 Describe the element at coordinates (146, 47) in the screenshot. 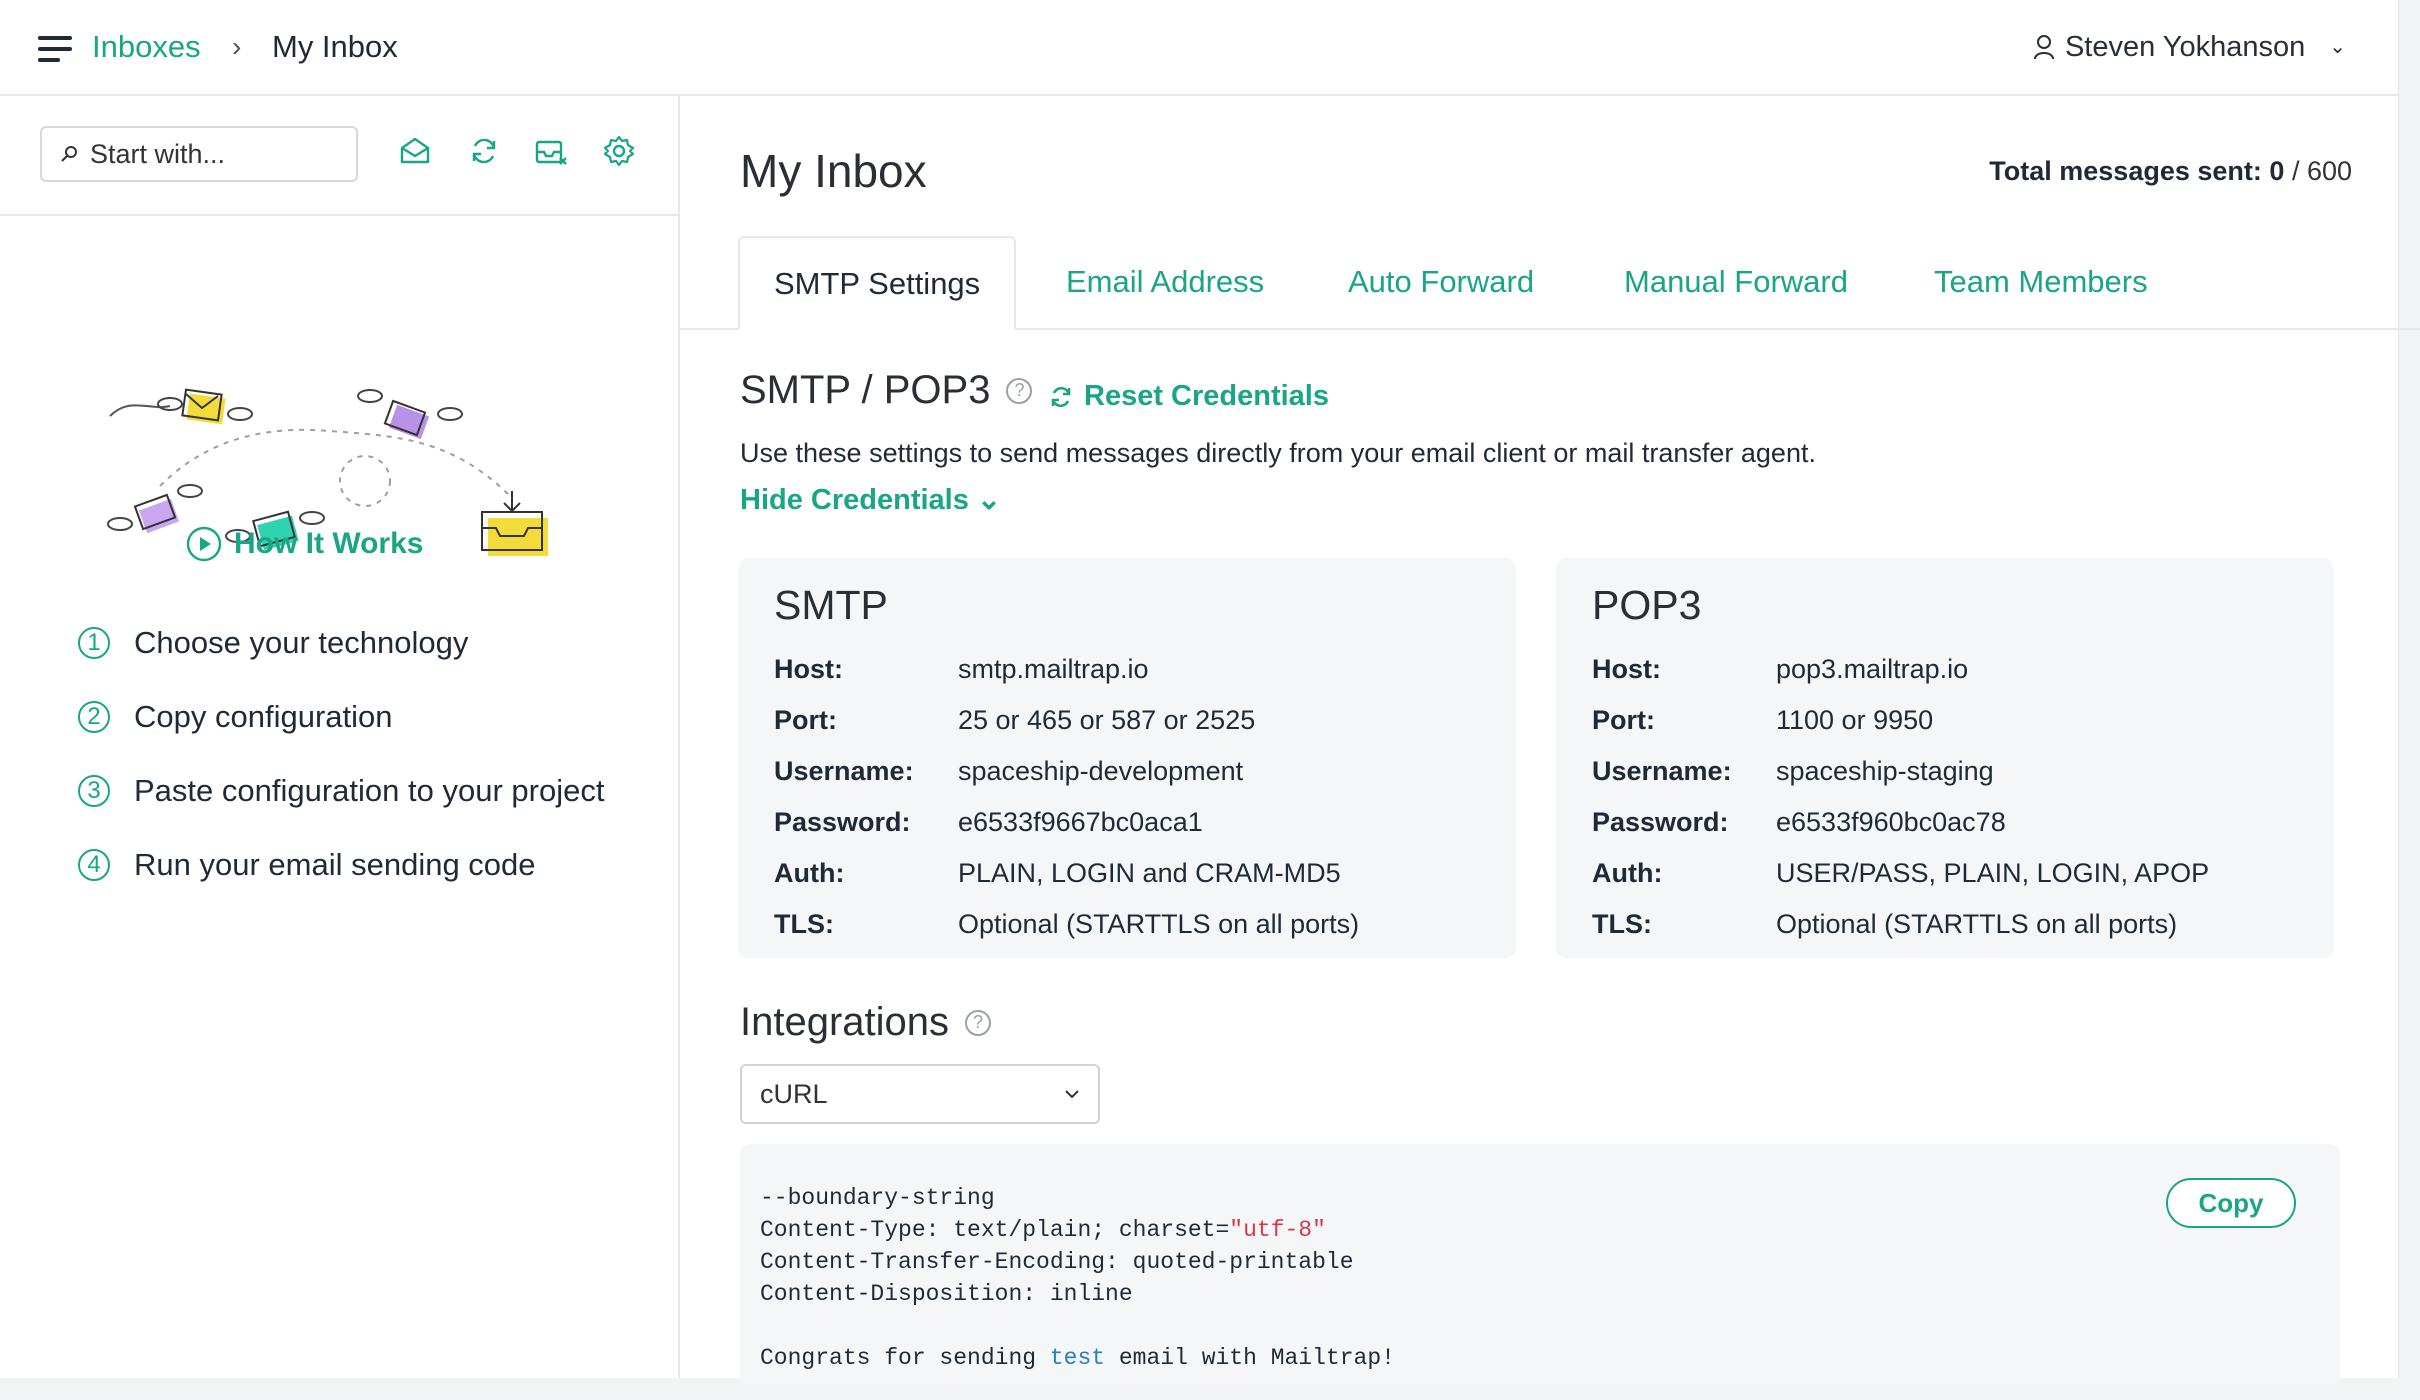

I see `breadcrumb-inboxes-link: Inboxes` at that location.